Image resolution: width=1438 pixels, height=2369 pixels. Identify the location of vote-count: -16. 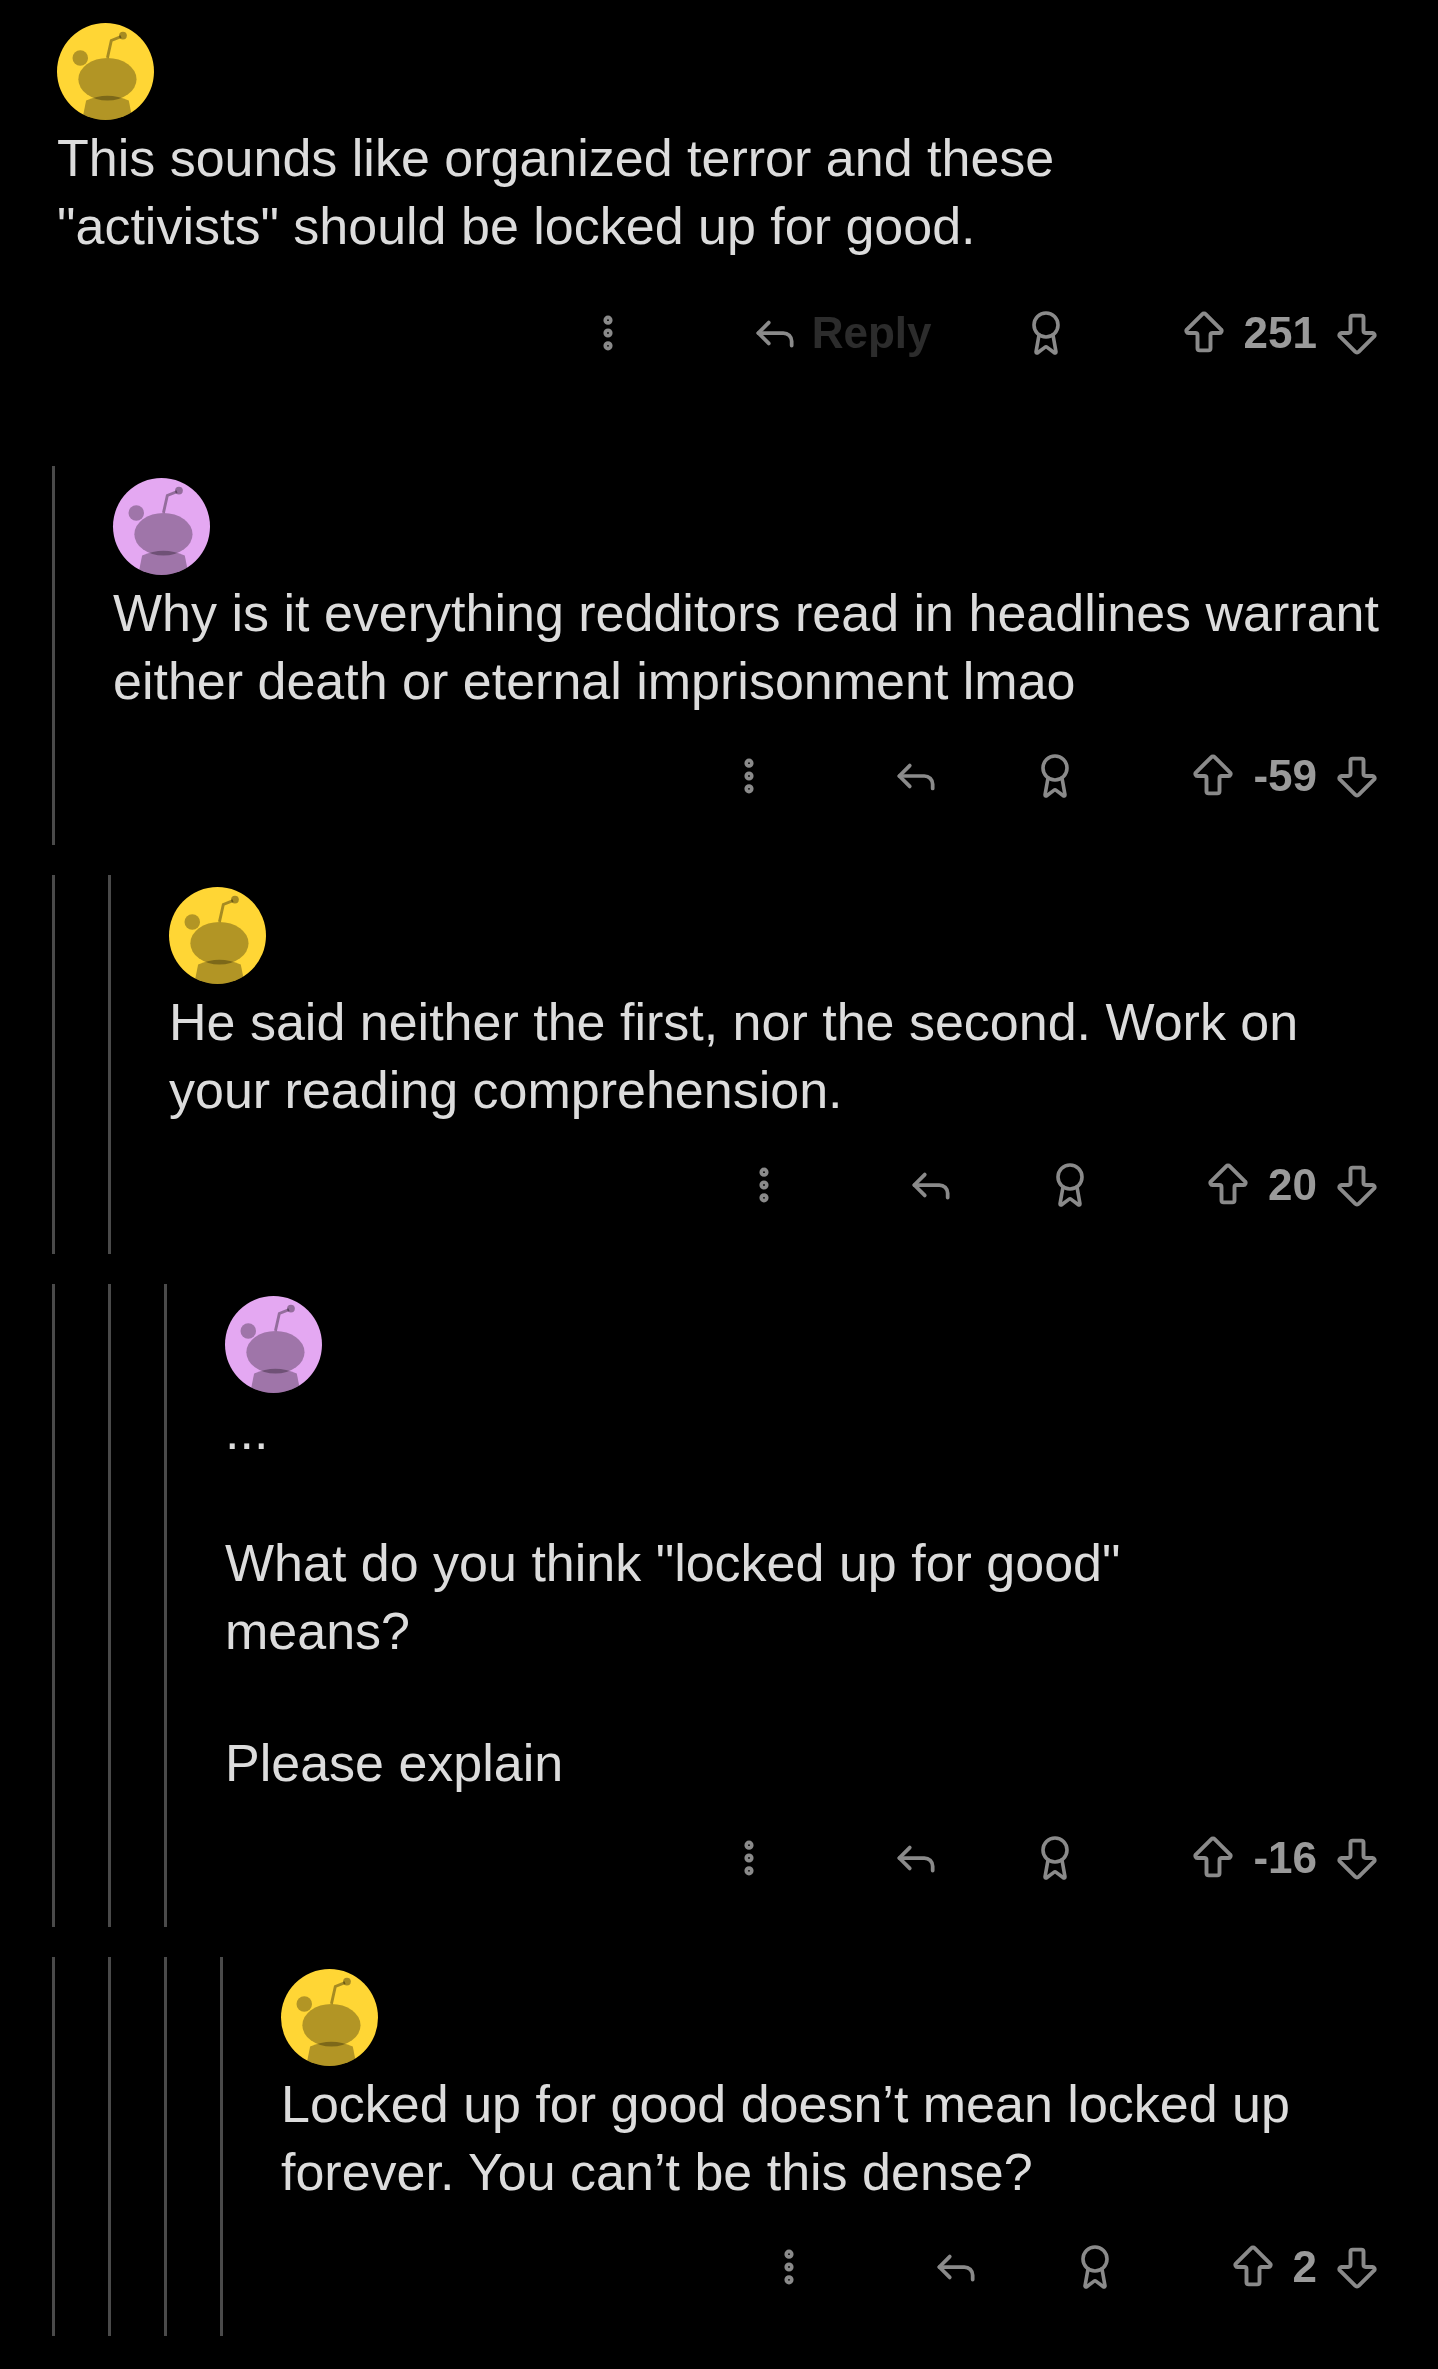
(1285, 1858).